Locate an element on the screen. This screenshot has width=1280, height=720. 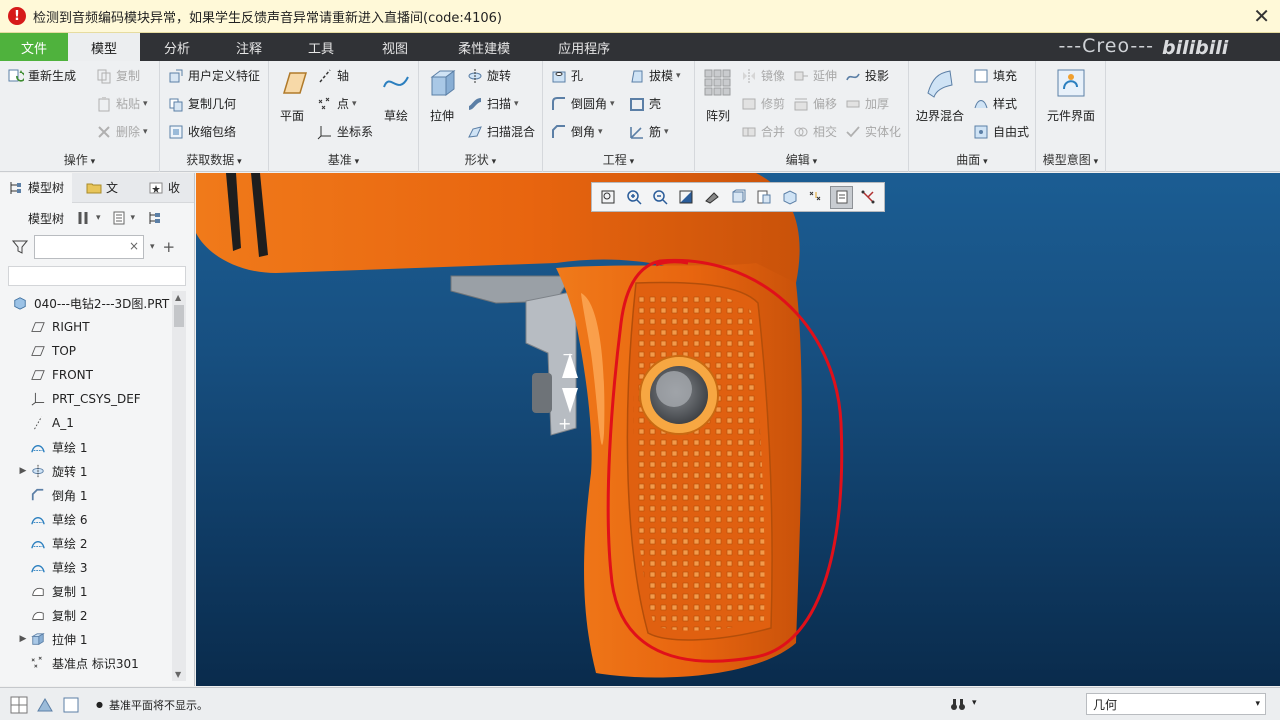
tree-node: 倒角 1 is located at coordinates (90, 495).